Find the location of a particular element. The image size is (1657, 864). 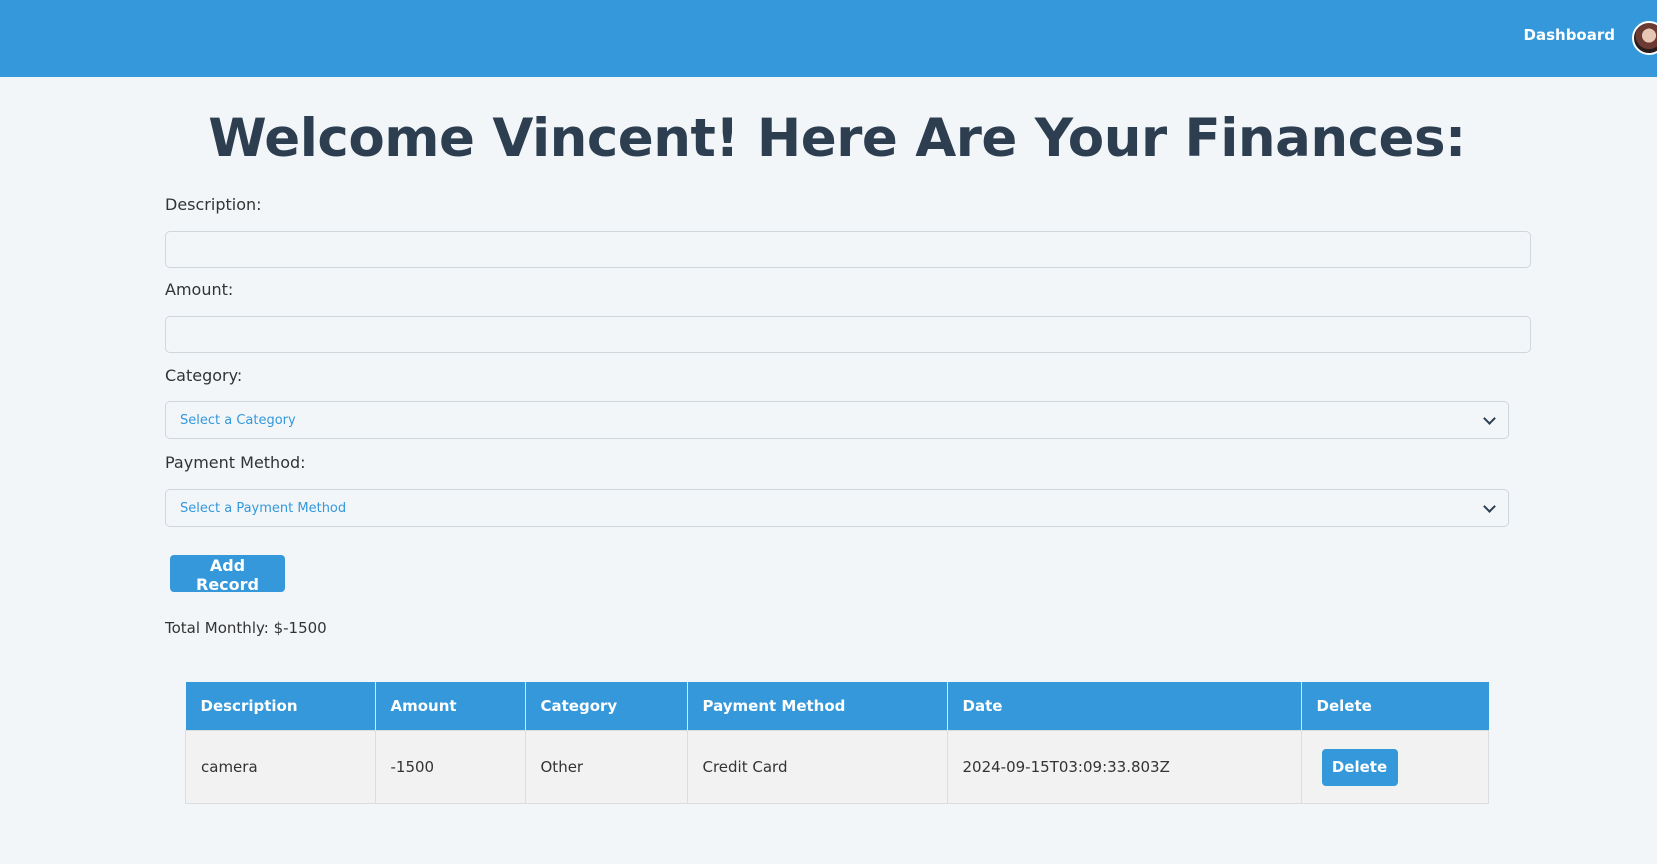

column-header-amount: Amount is located at coordinates (450, 706).